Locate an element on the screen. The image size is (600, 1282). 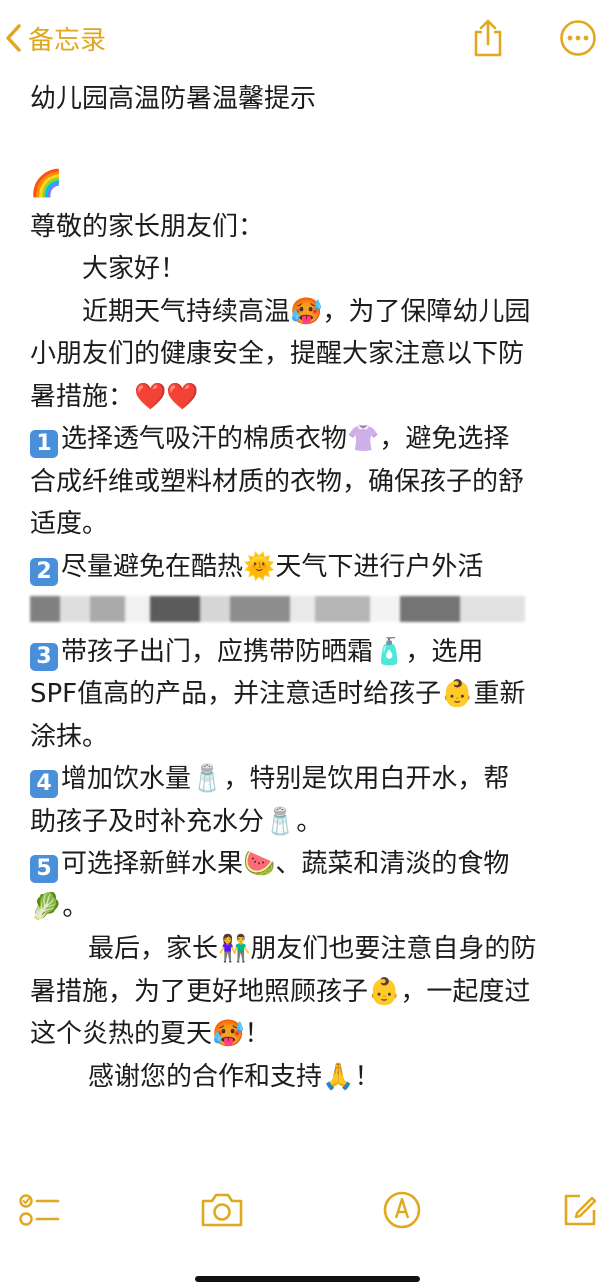
couple-icon: 👫 is located at coordinates (234, 949).